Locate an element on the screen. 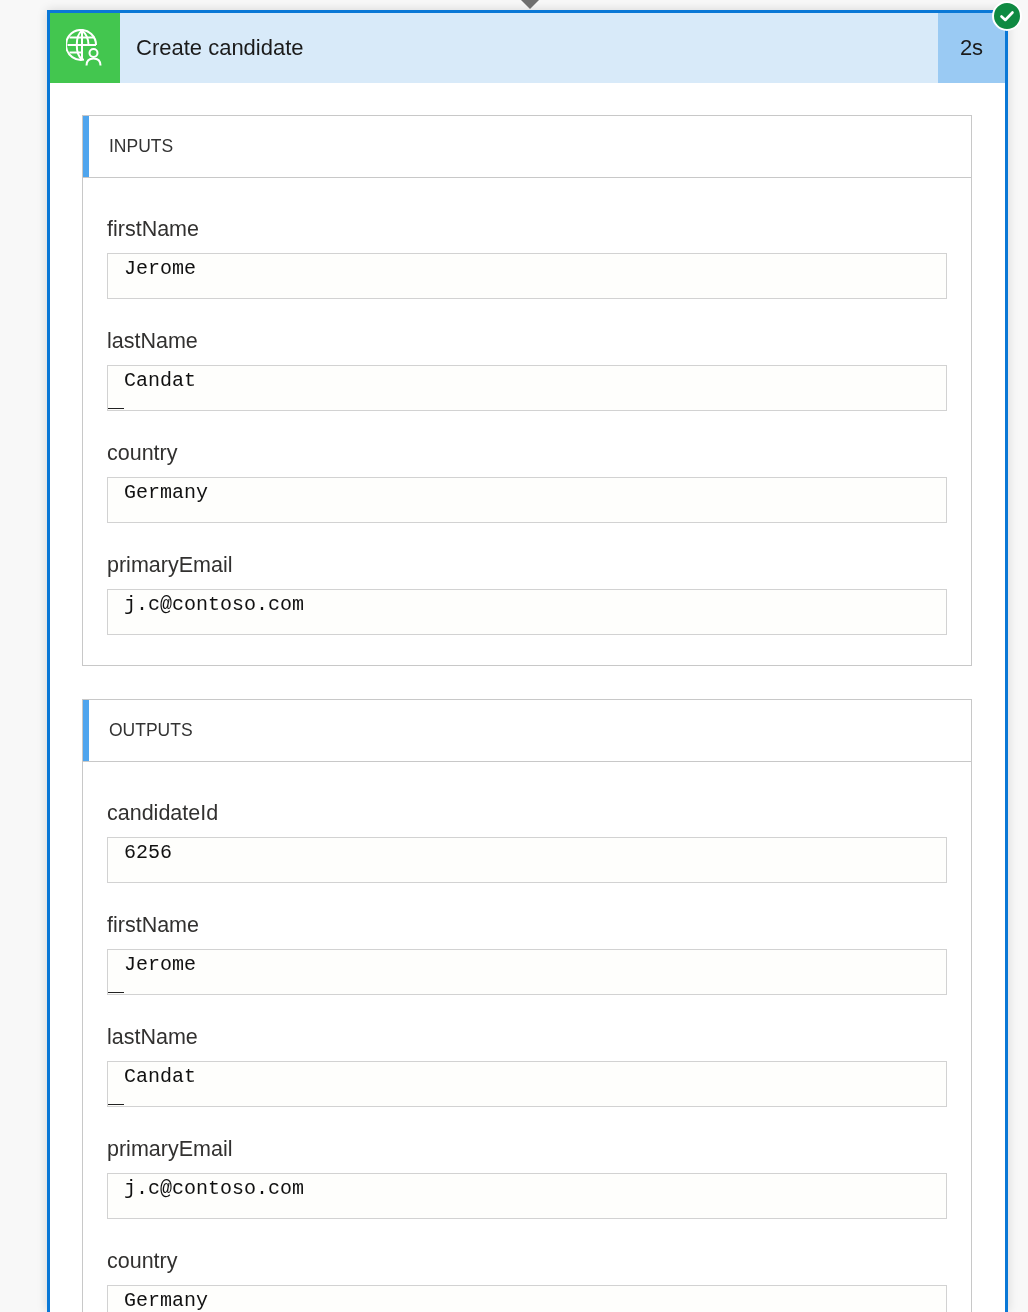  arrow-down-icon is located at coordinates (530, 4).